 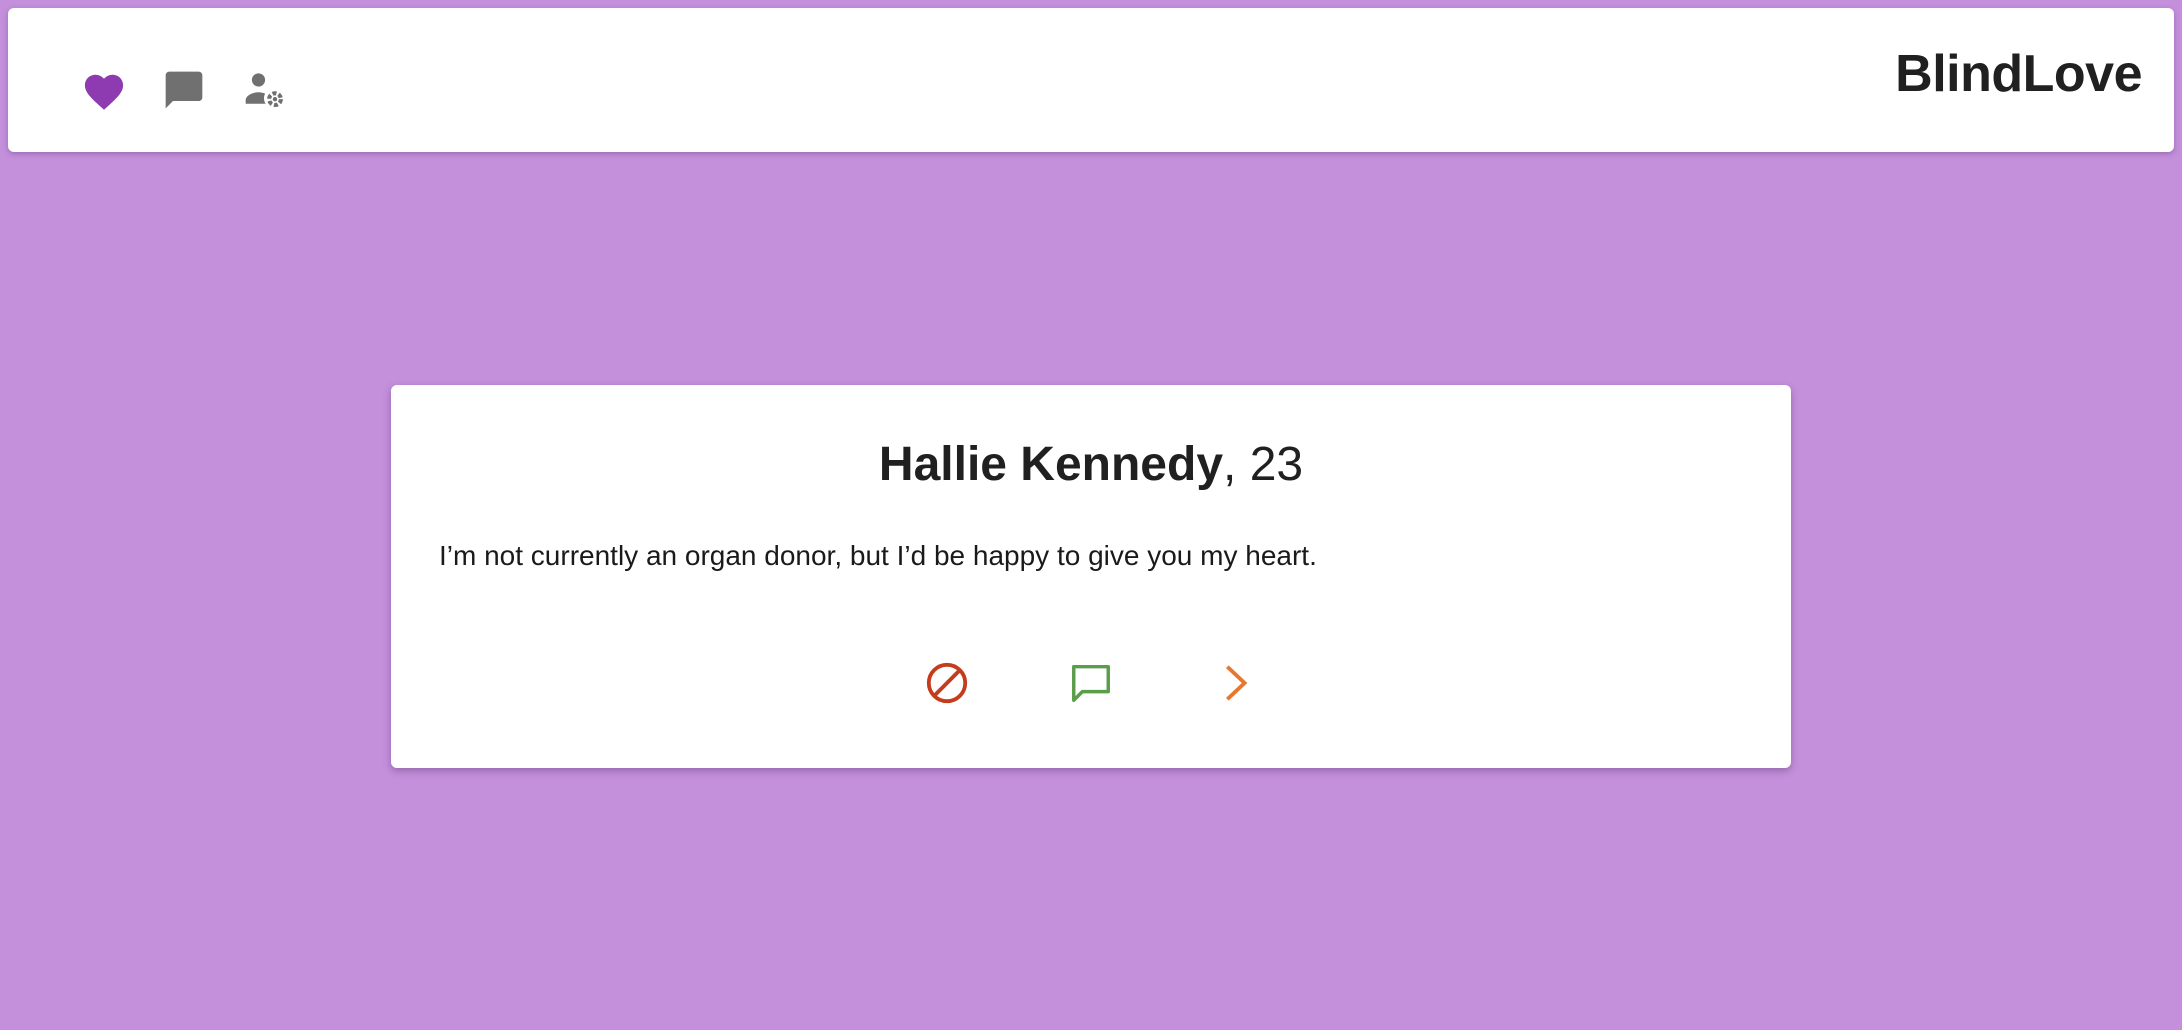 I want to click on nav-icon-group, so click(x=192, y=90).